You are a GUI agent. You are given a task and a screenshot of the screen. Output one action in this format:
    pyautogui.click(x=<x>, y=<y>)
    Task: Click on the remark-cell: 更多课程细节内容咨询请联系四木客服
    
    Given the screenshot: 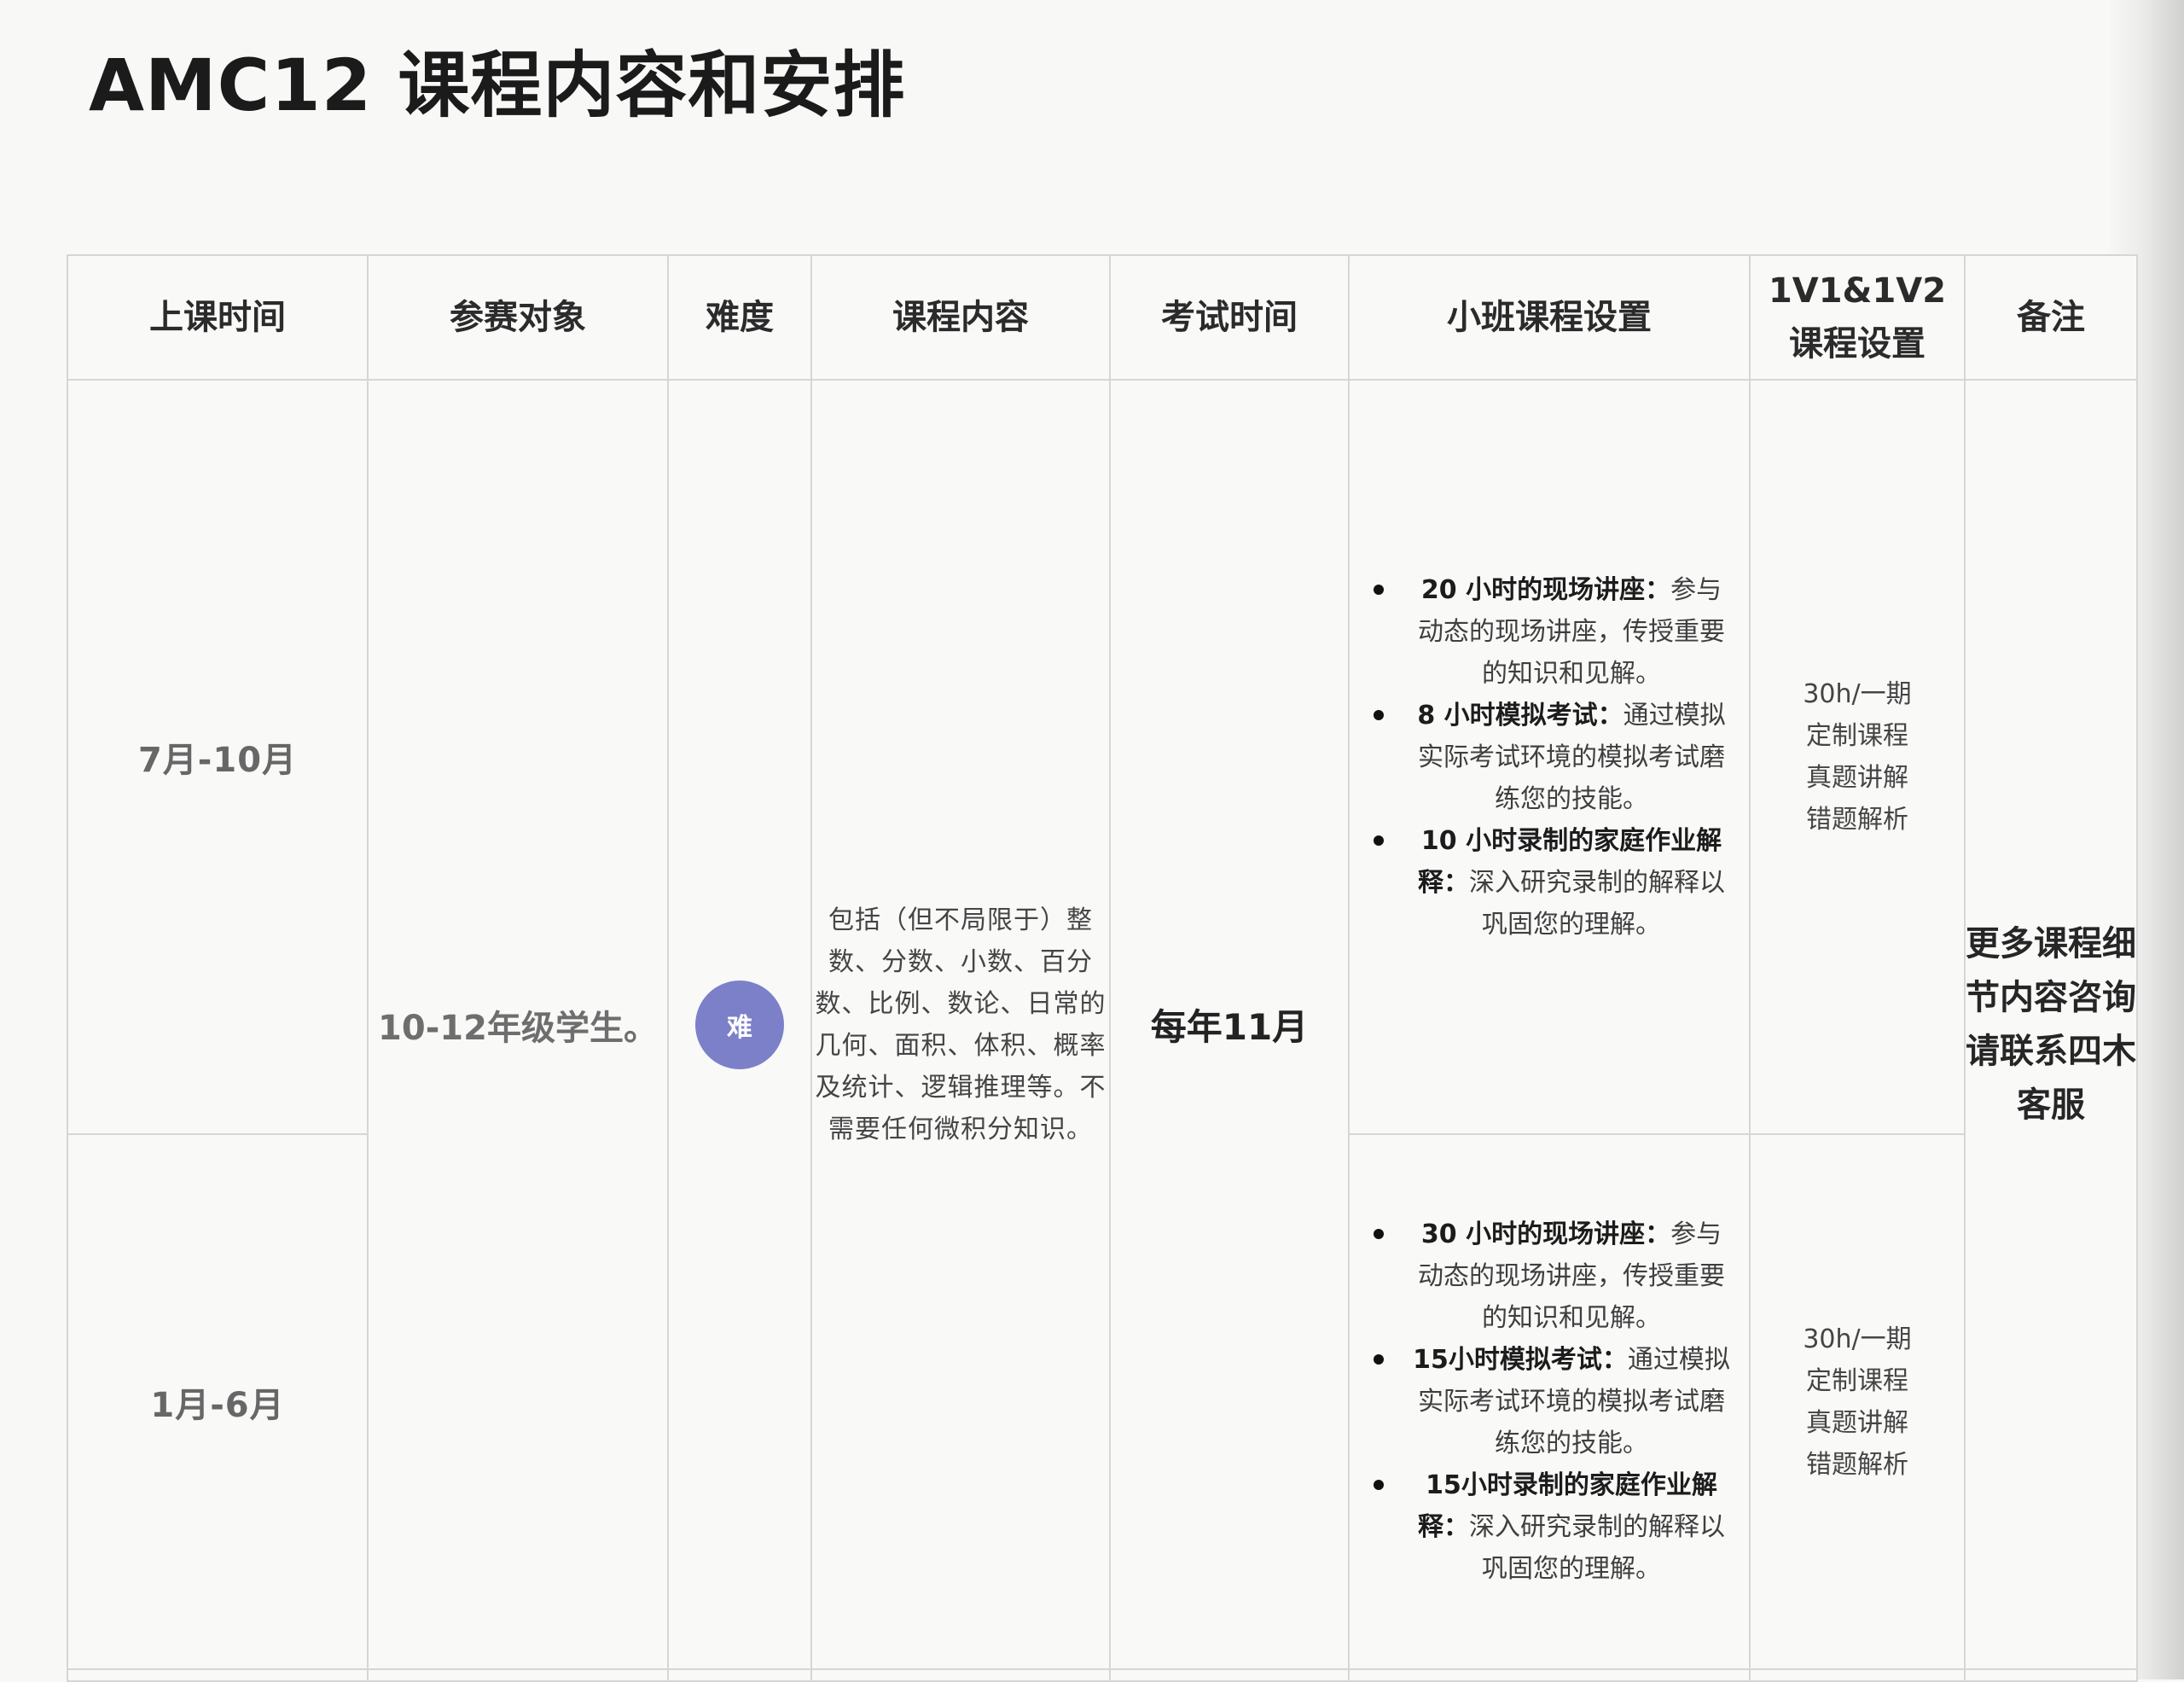 What is the action you would take?
    pyautogui.click(x=2051, y=1024)
    